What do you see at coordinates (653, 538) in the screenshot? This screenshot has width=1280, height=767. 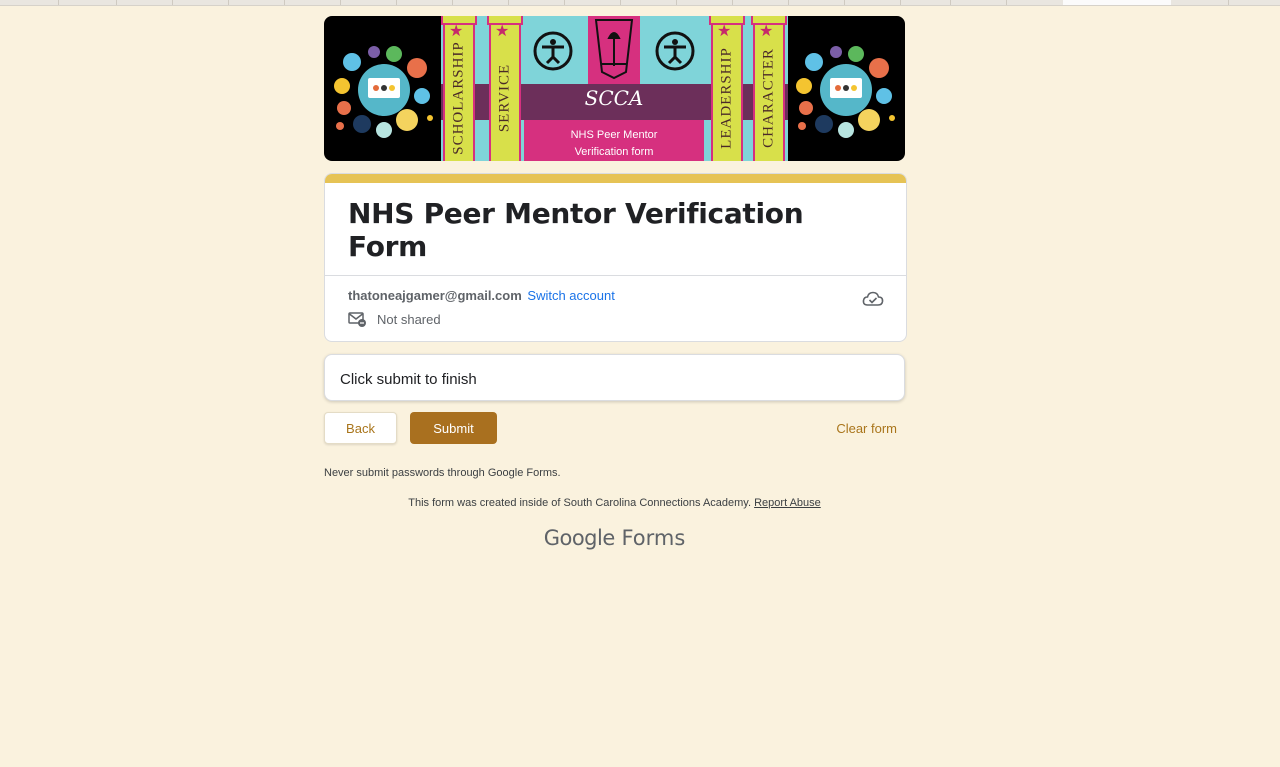 I see `forms-wordmark: Forms` at bounding box center [653, 538].